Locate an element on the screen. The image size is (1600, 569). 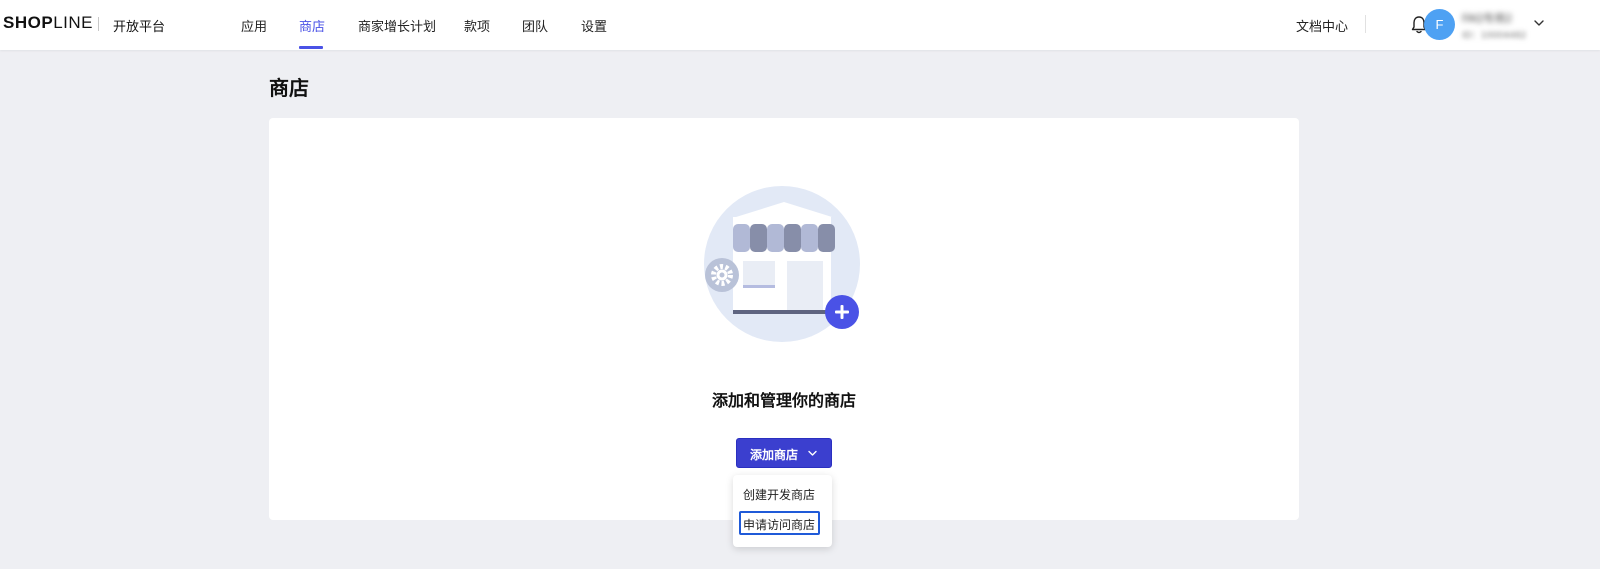
header-divider is located at coordinates (1365, 24).